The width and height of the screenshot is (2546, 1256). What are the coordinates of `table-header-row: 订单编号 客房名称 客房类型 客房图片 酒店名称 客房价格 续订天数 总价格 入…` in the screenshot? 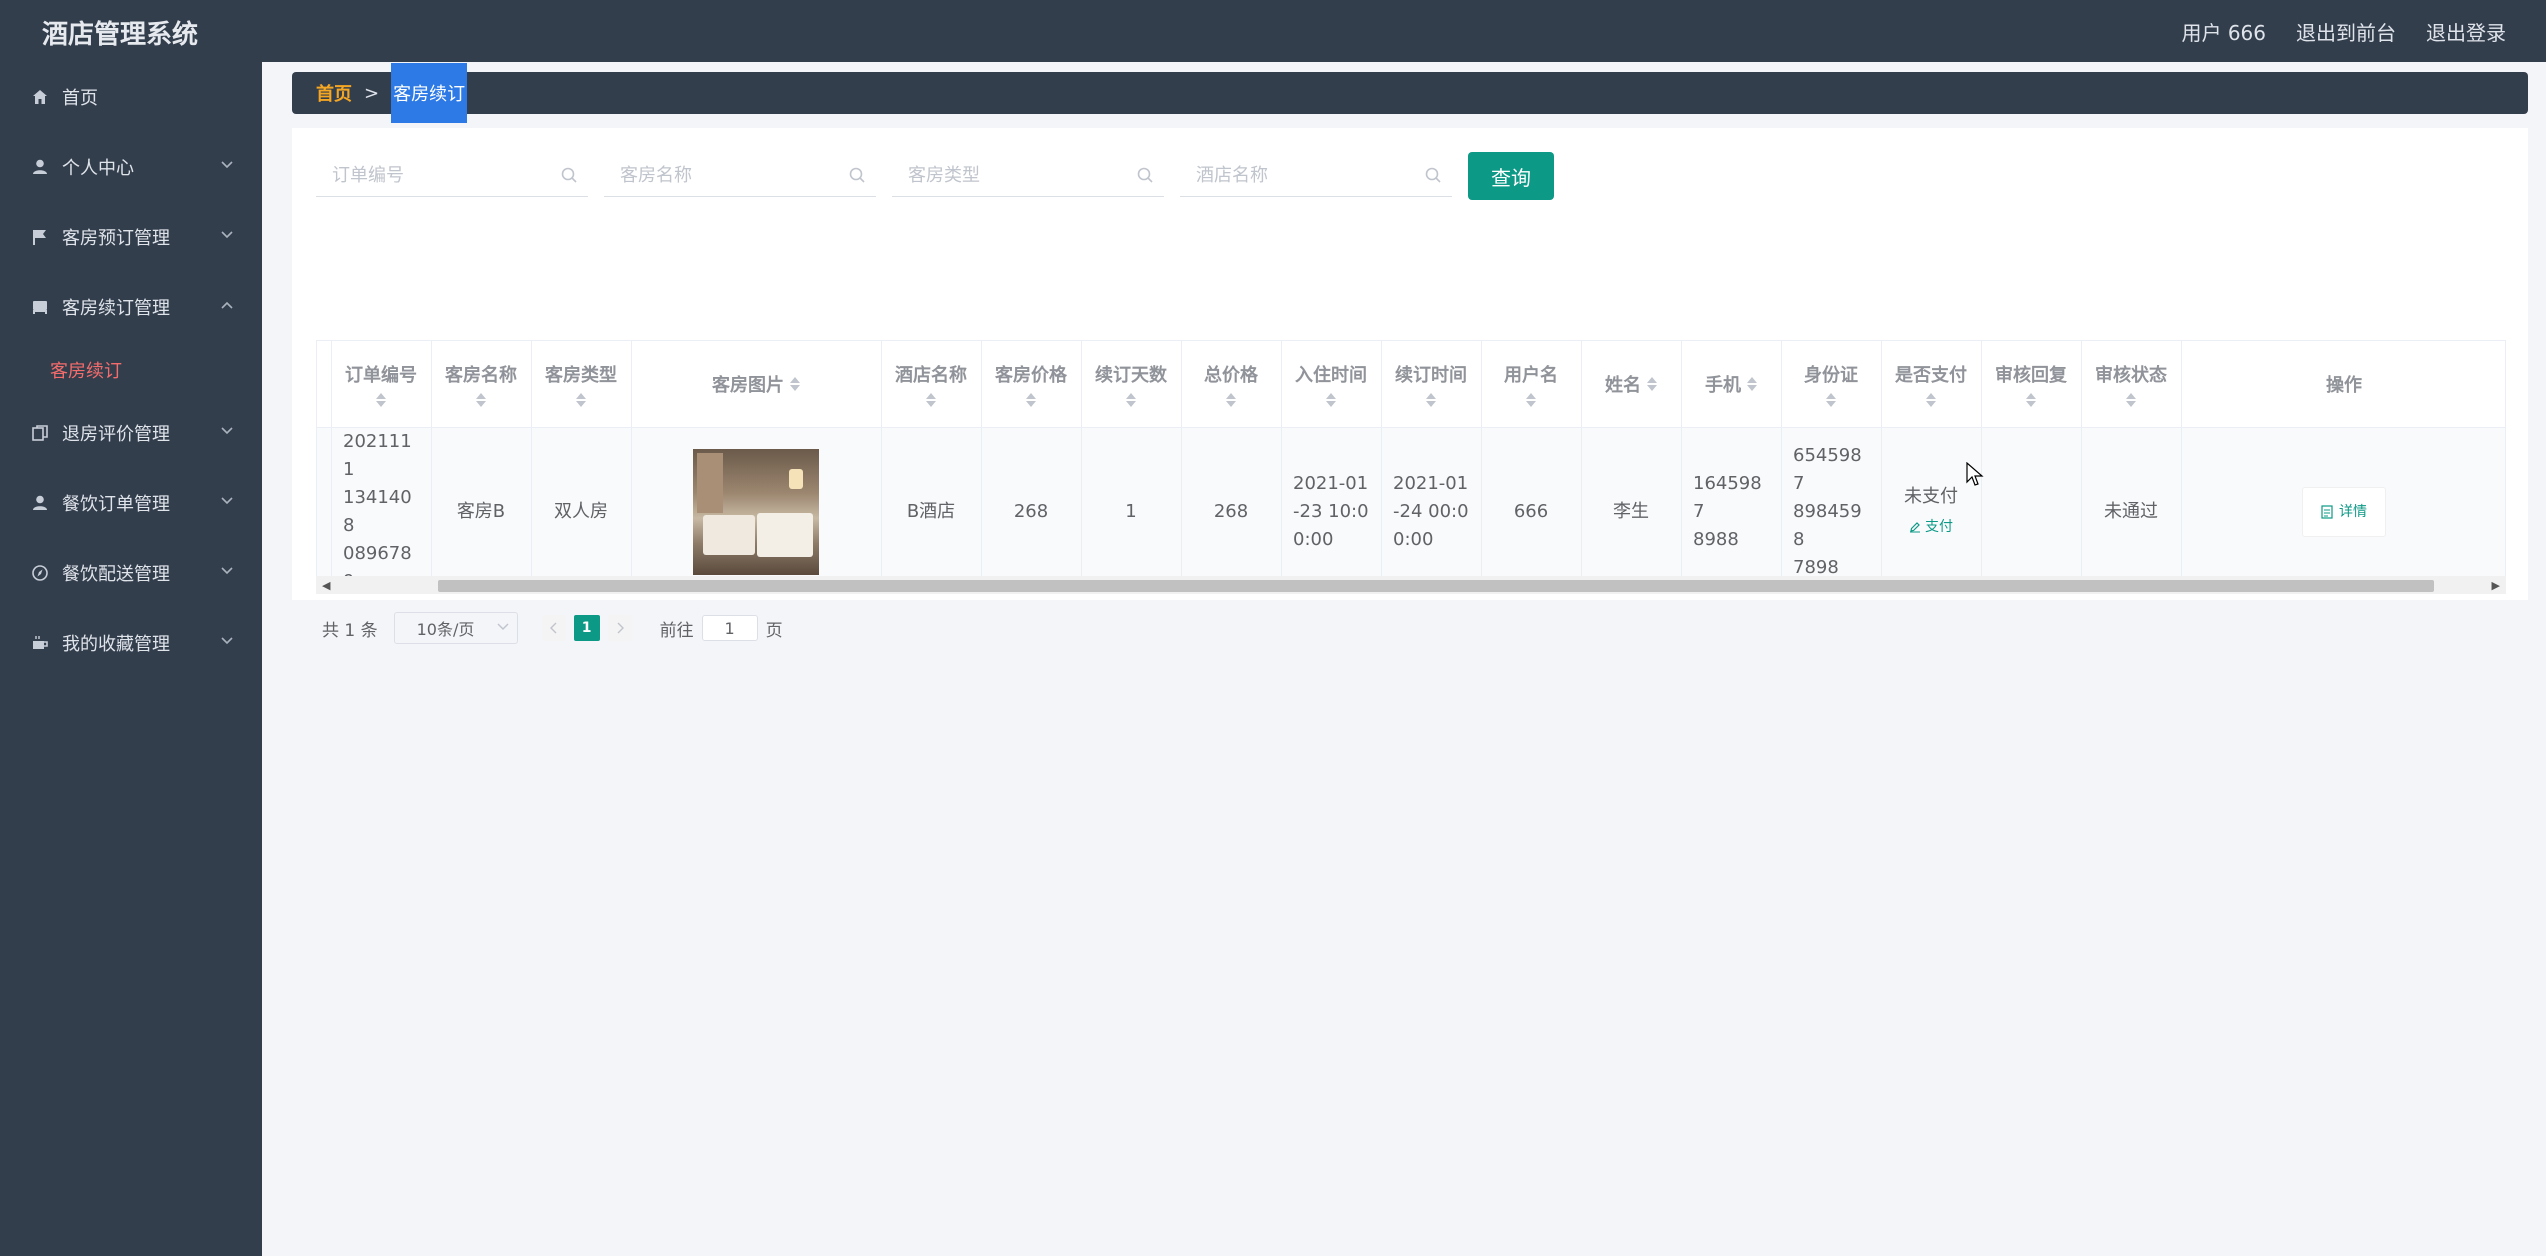 It's located at (1411, 384).